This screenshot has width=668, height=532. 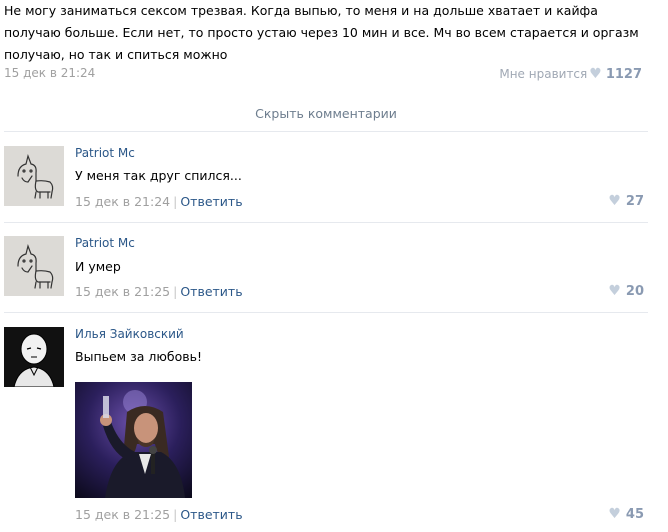 I want to click on comment-like-button: ♥ 20, so click(x=626, y=291).